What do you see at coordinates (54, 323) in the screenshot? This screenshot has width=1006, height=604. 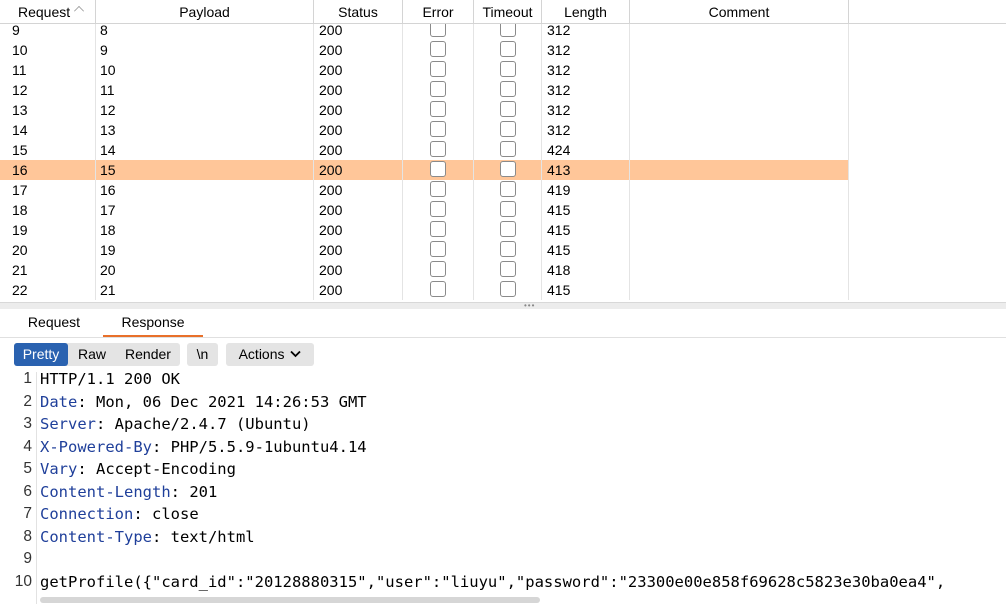 I see `tab-request: Request` at bounding box center [54, 323].